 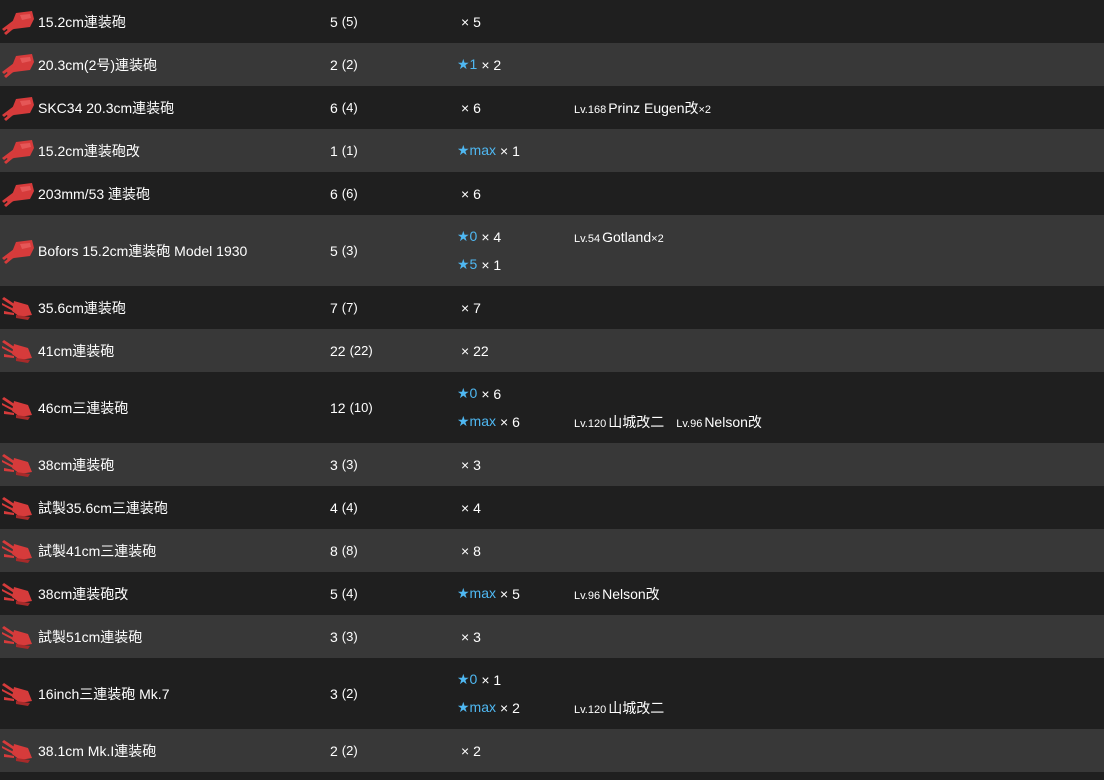 What do you see at coordinates (103, 507) in the screenshot?
I see `equipment-name: 試製35.6cm三連装砲` at bounding box center [103, 507].